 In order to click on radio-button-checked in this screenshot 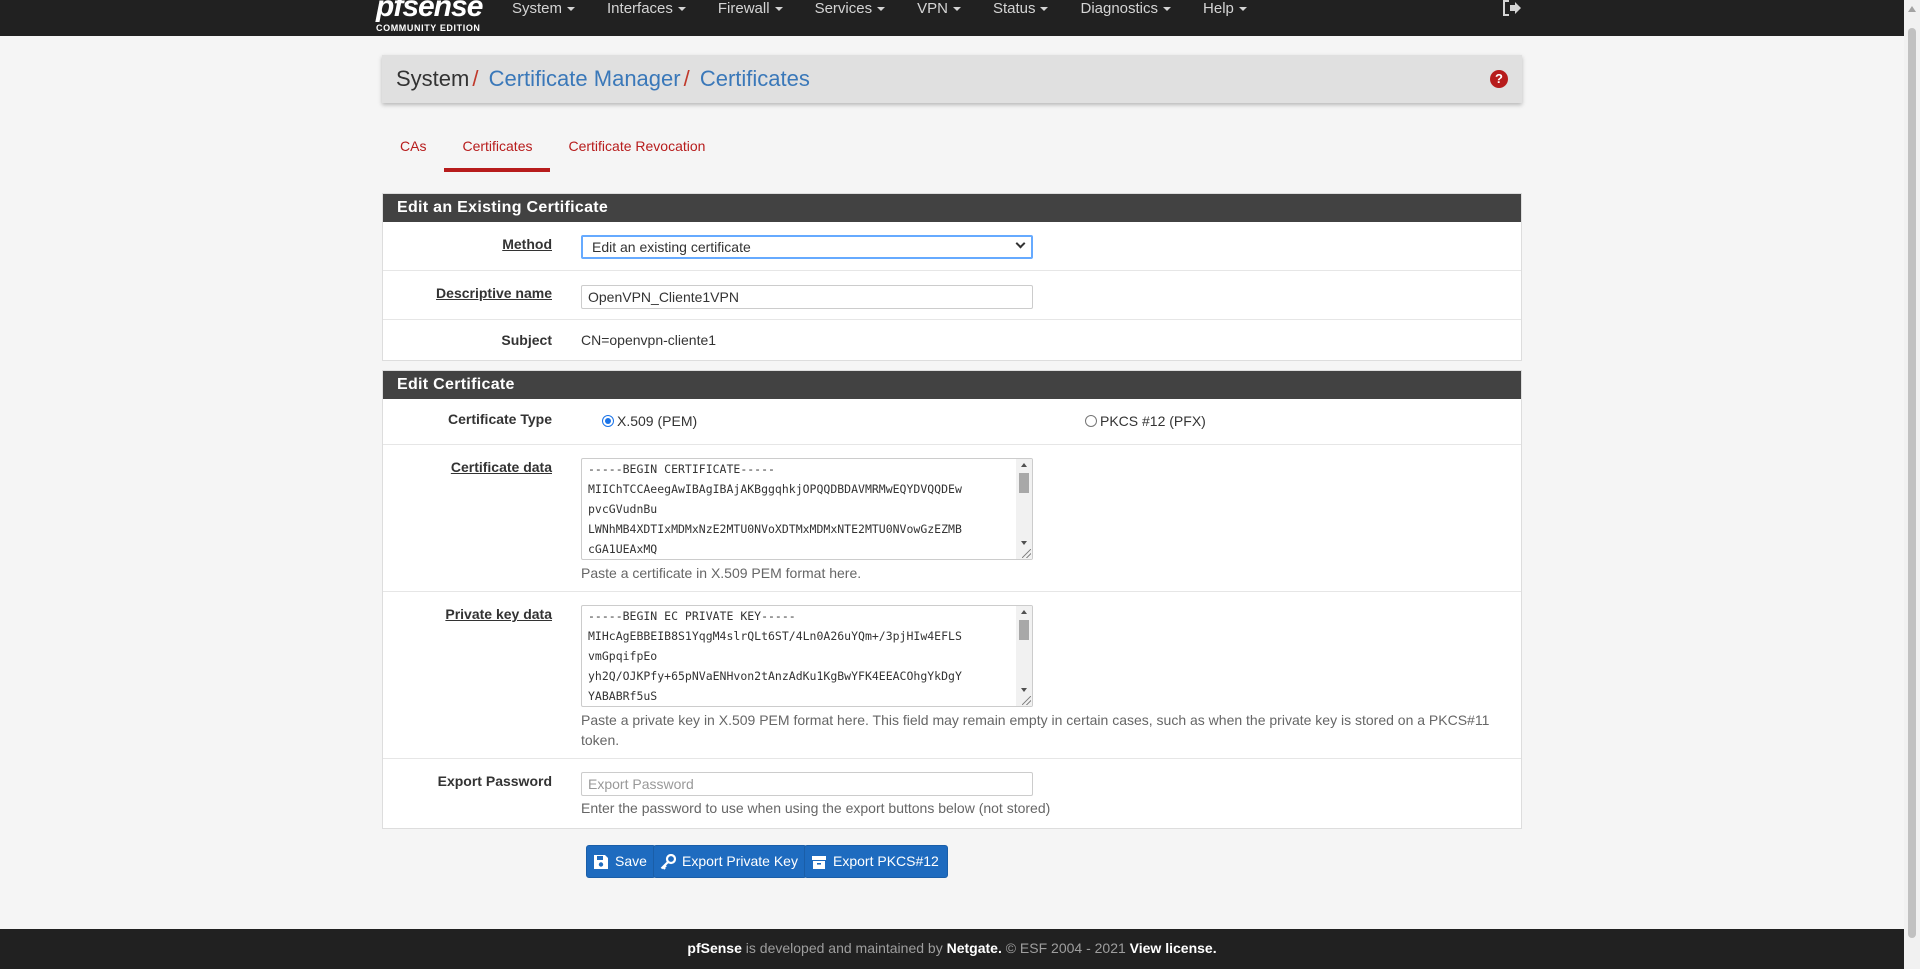, I will do `click(608, 421)`.